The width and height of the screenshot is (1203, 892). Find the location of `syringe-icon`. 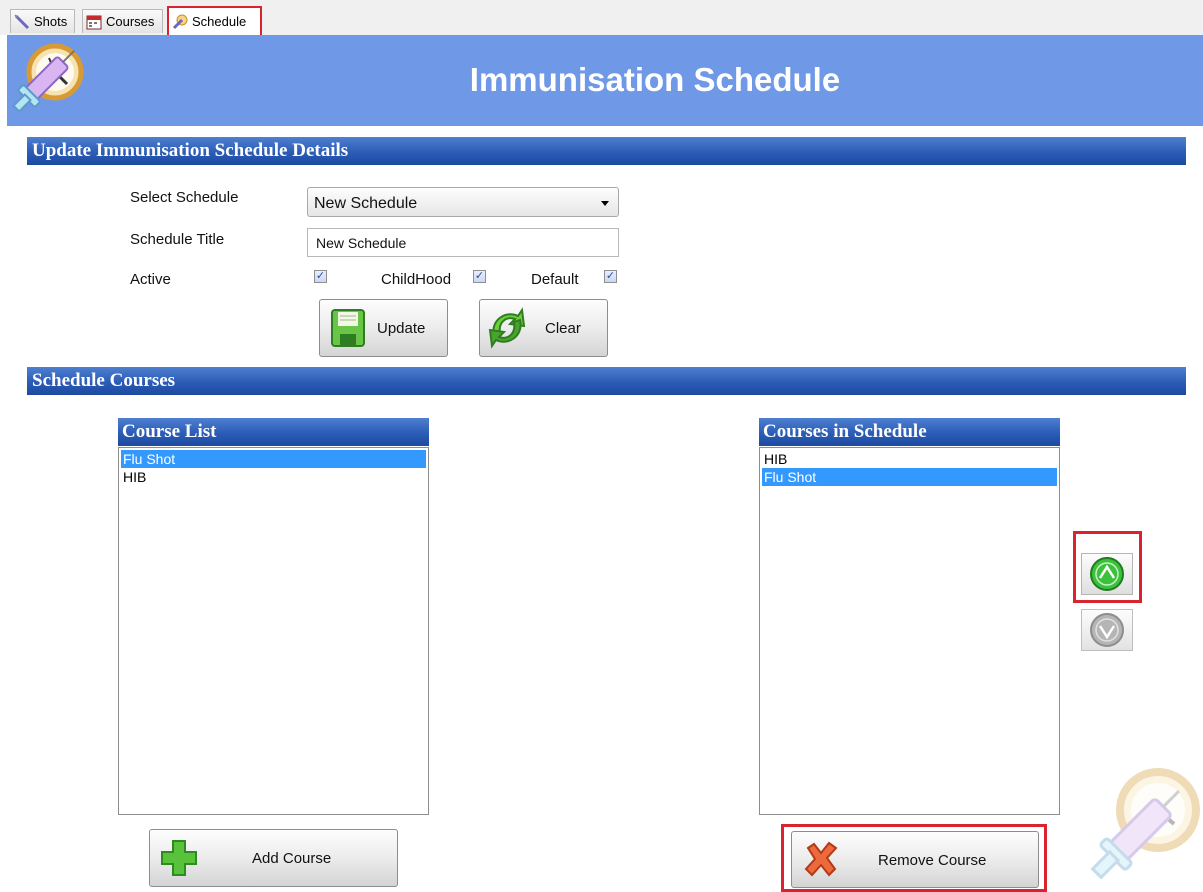

syringe-icon is located at coordinates (22, 21).